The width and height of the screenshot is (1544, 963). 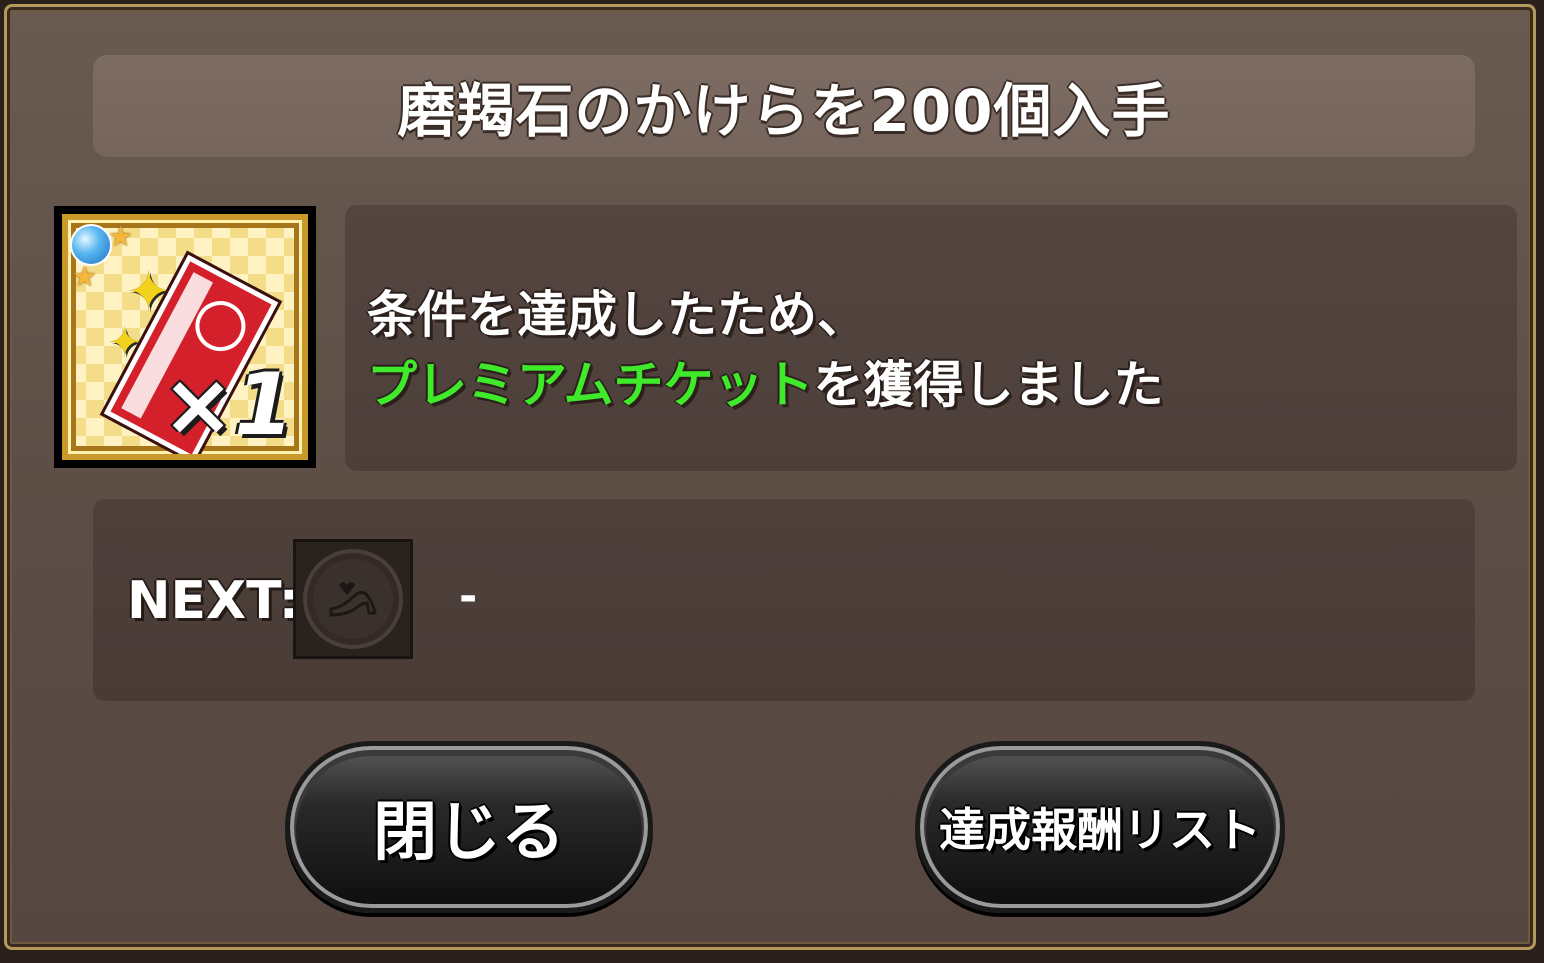 I want to click on message-line-2: プレミアムチケットを獲得しました, so click(x=765, y=381).